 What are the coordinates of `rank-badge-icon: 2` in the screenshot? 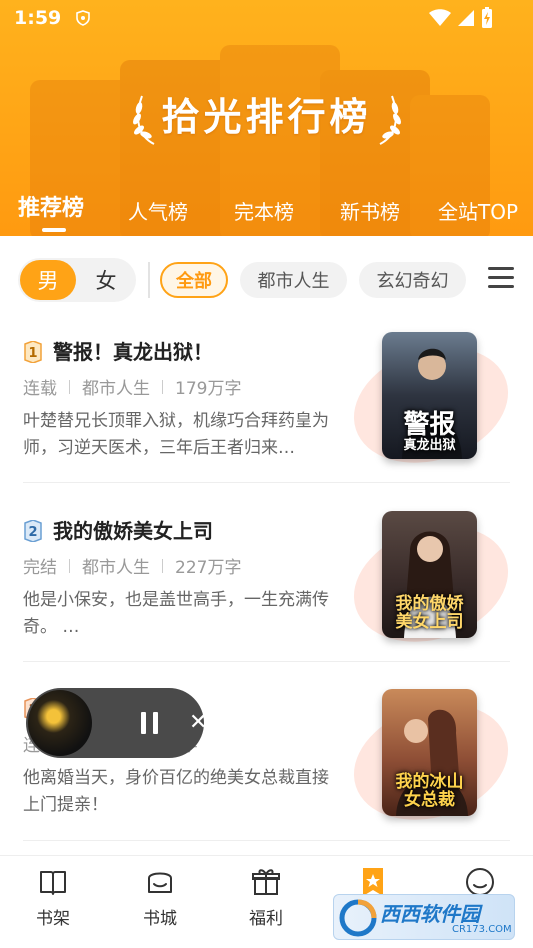 It's located at (33, 531).